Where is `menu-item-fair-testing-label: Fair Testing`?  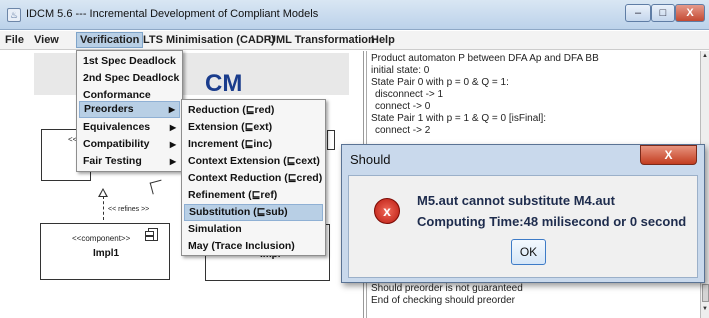 menu-item-fair-testing-label: Fair Testing is located at coordinates (112, 161).